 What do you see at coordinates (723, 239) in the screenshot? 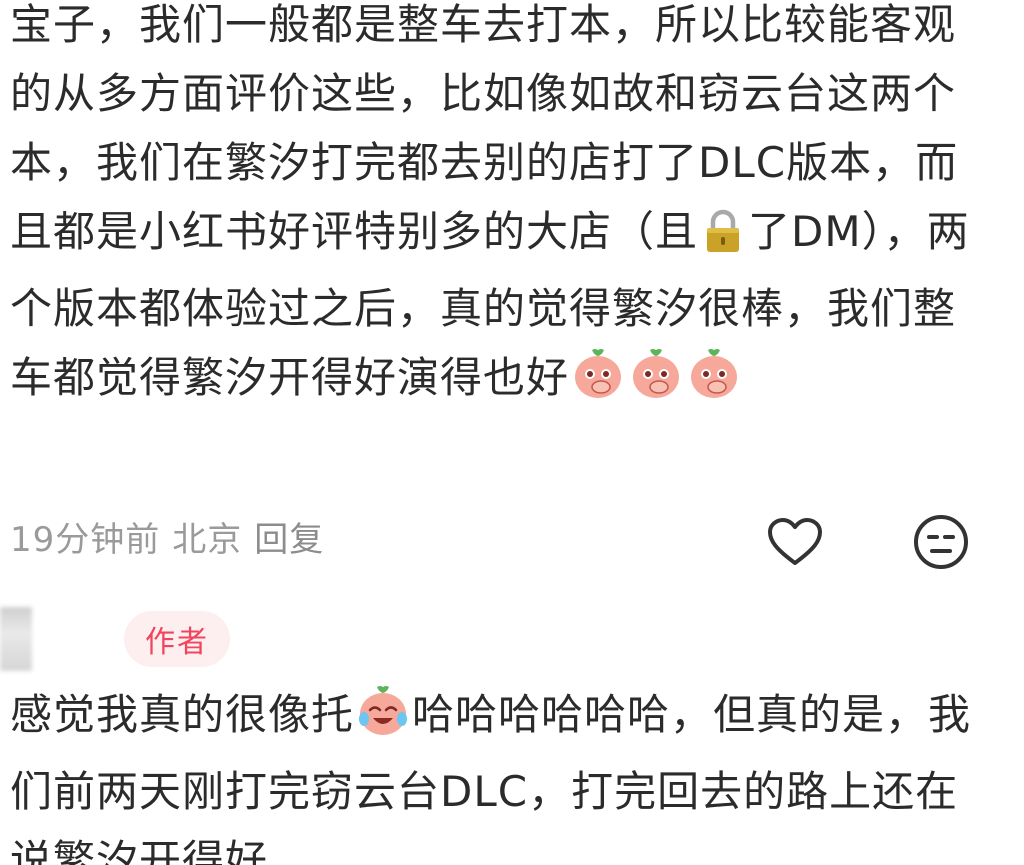
I see `lock-icon` at bounding box center [723, 239].